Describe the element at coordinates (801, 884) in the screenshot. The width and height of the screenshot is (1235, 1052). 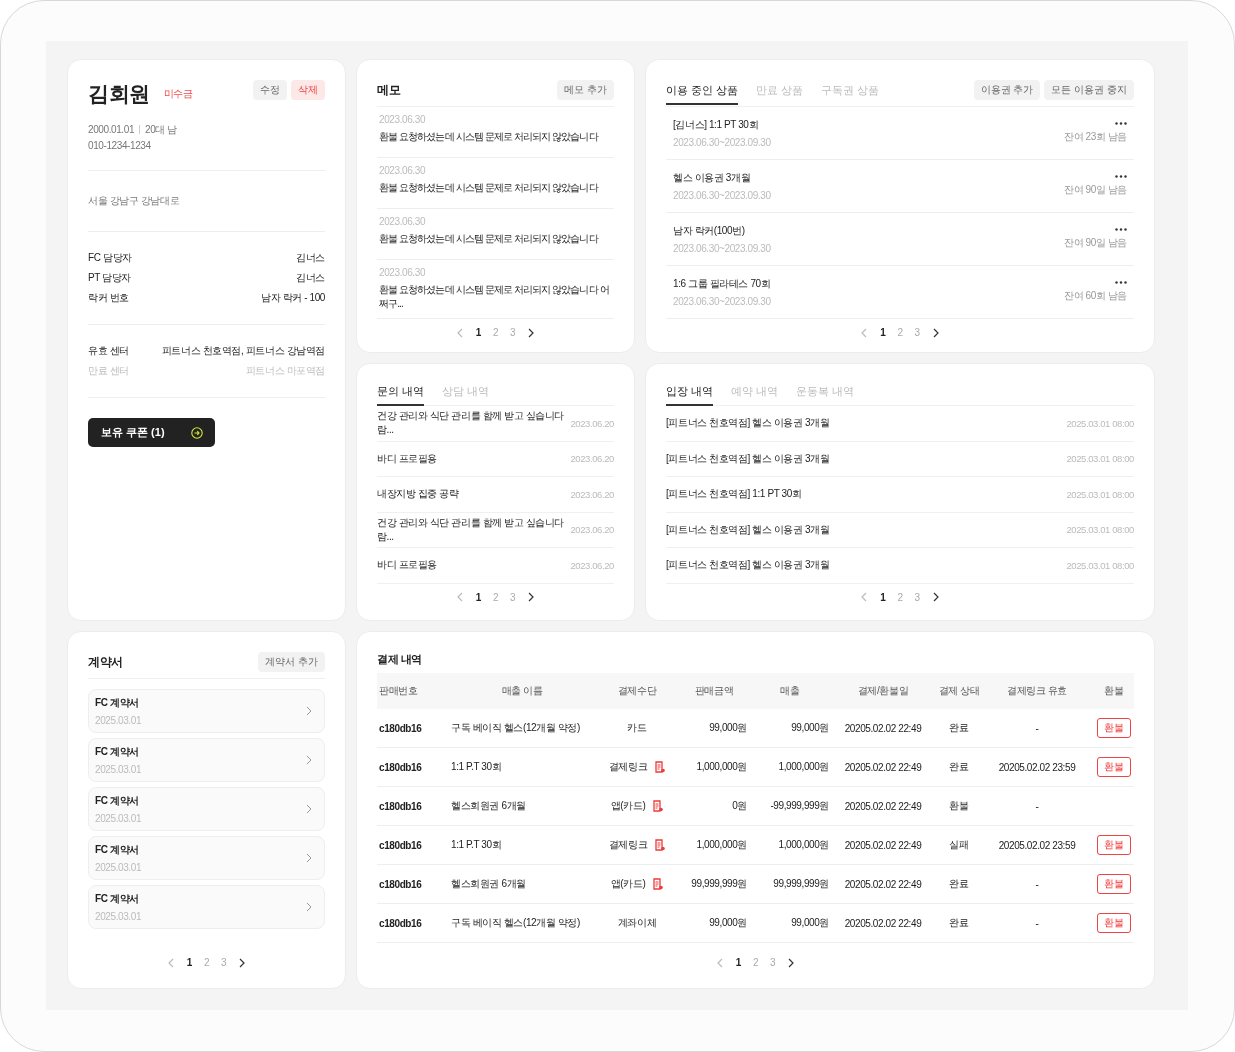
I see `table-cell-text: 99,999,999원` at that location.